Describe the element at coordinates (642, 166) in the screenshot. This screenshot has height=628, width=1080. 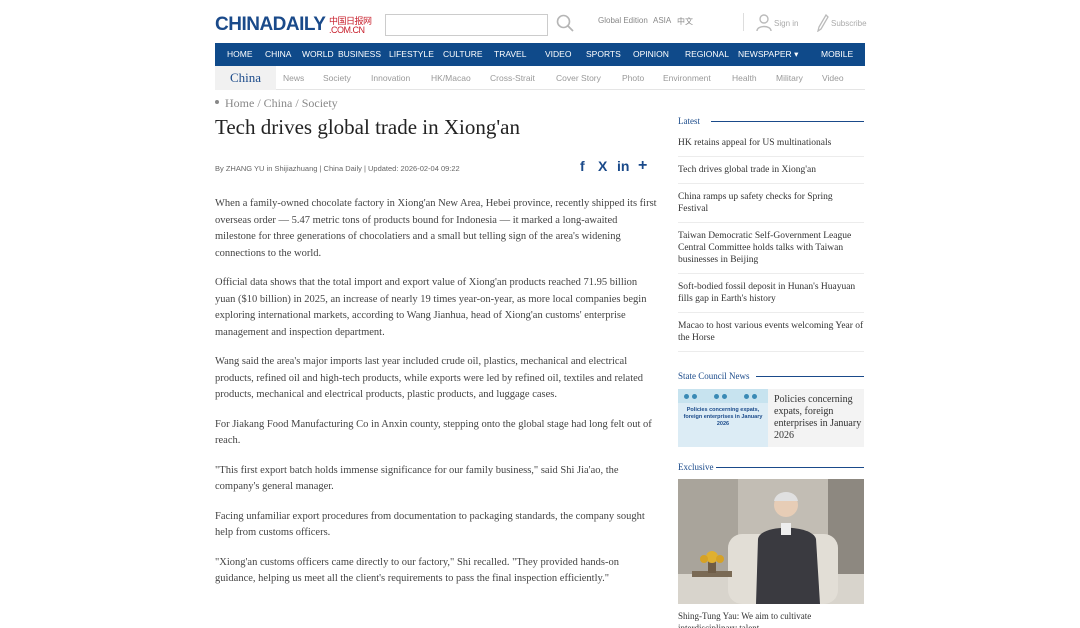
I see `plus-icon: +` at that location.